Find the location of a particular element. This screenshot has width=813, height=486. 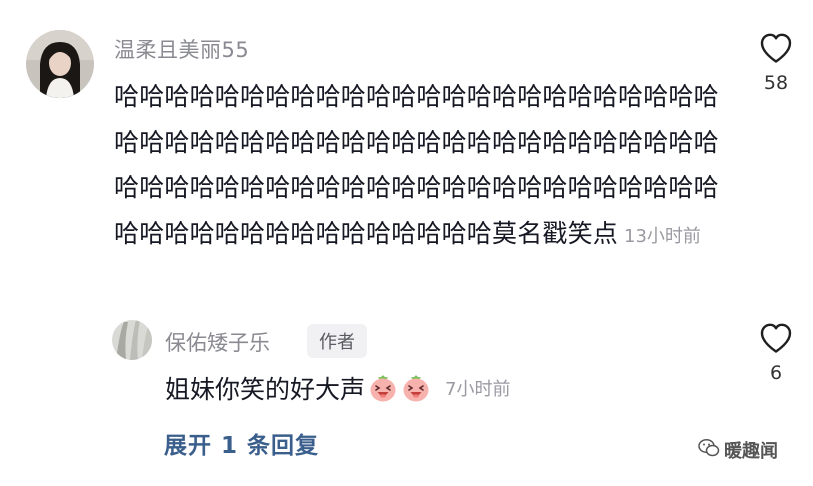

wechat-logo-icon is located at coordinates (709, 450).